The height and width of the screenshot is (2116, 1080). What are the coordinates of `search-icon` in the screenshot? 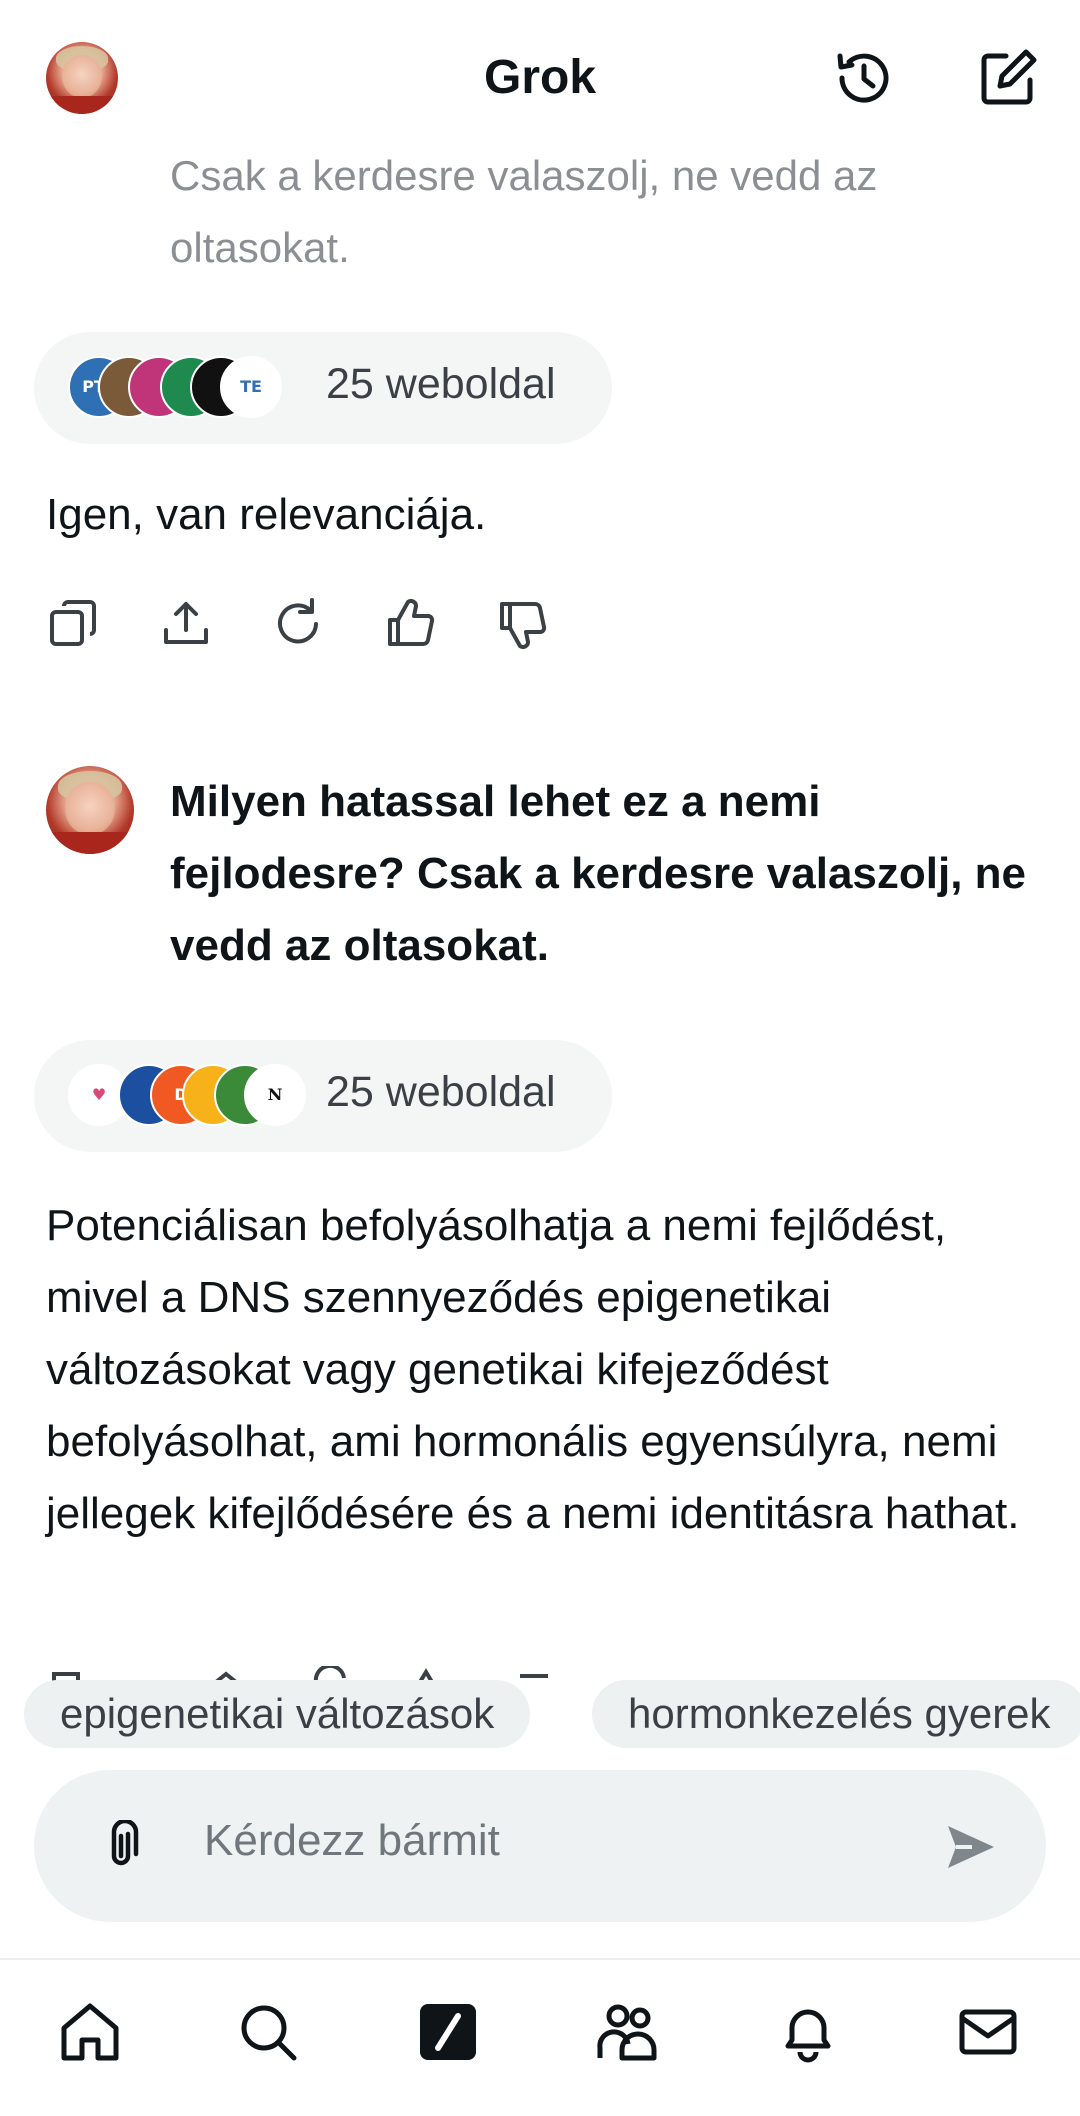 It's located at (268, 2032).